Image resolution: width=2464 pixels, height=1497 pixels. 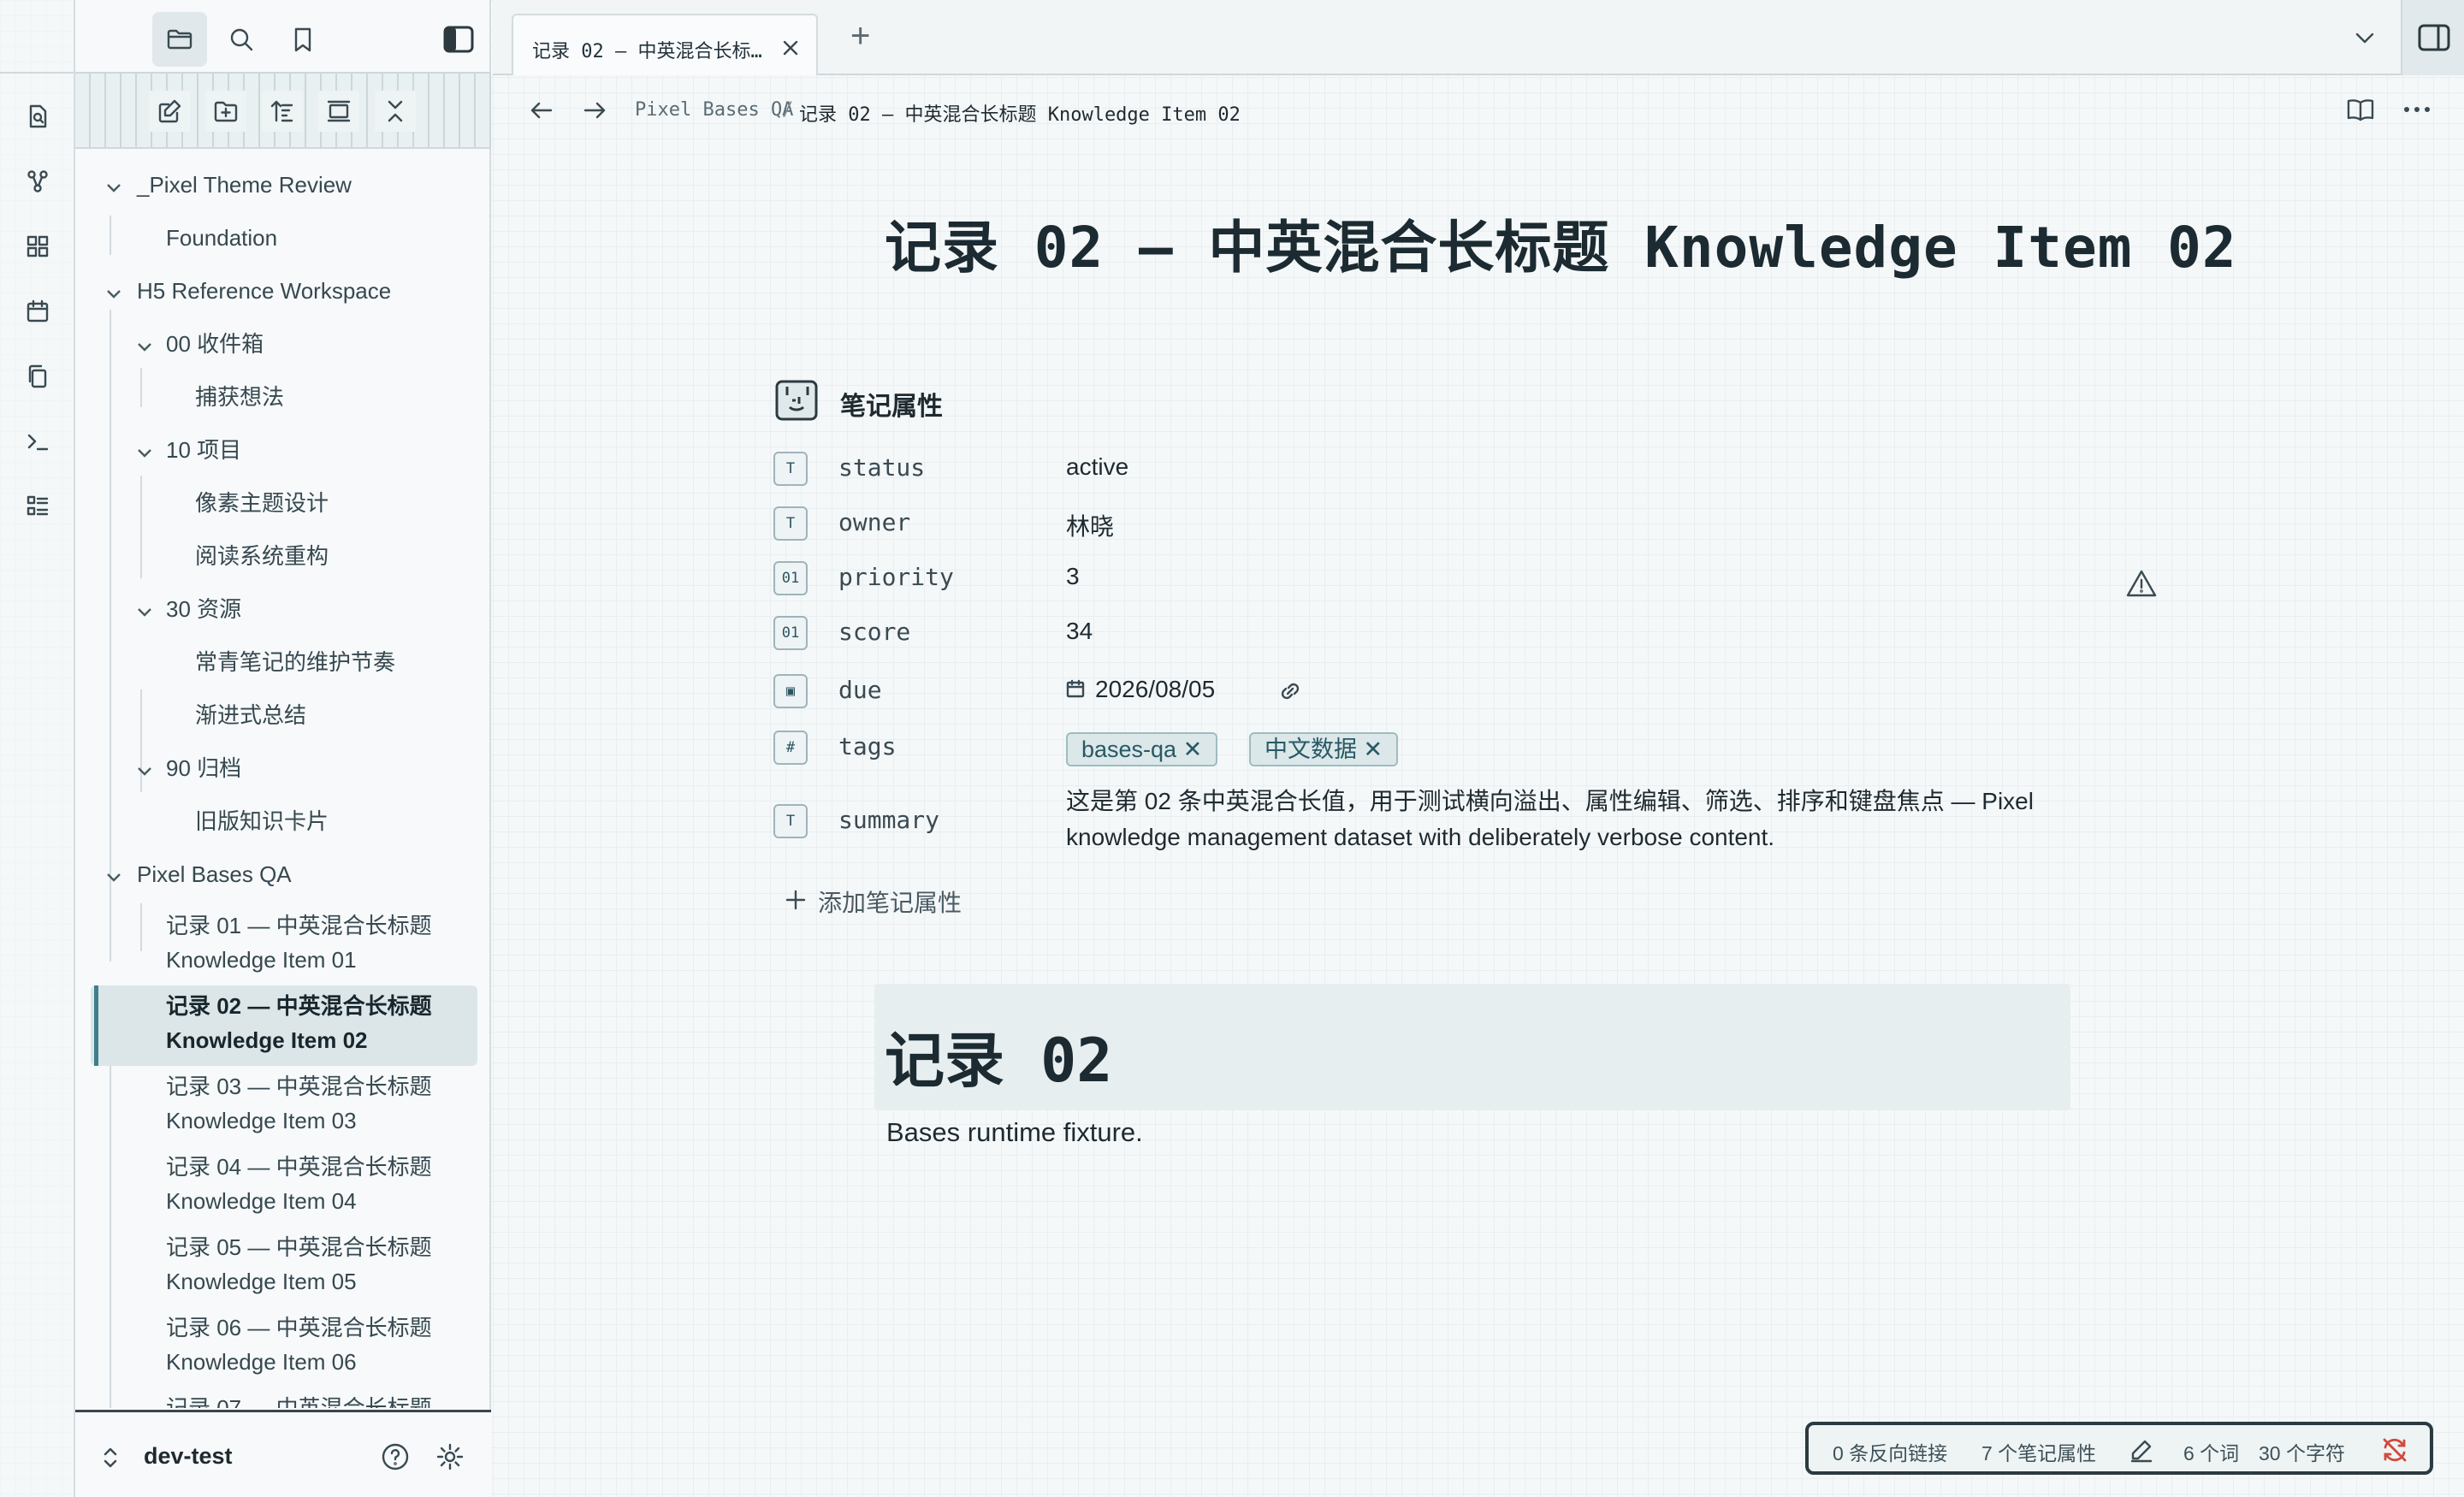 I want to click on close-icon, so click(x=395, y=111).